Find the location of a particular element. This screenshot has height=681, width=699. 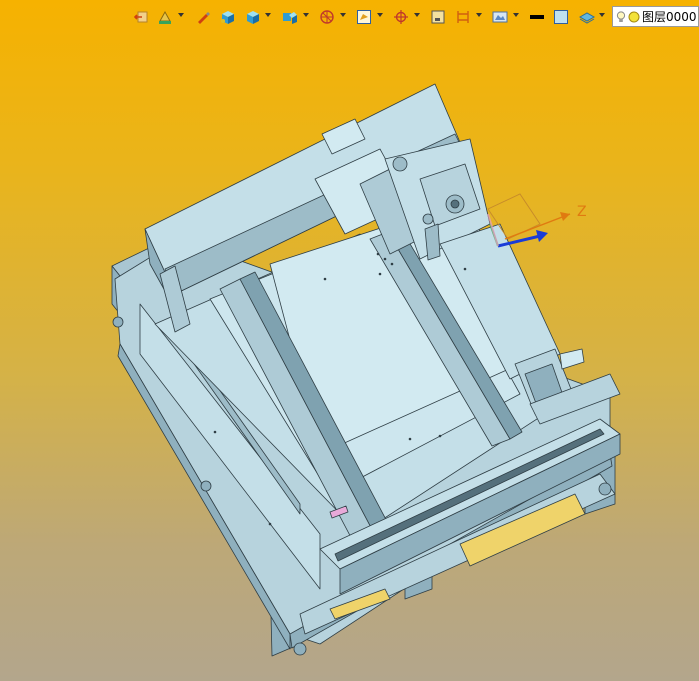

dimension-icon is located at coordinates (463, 17).